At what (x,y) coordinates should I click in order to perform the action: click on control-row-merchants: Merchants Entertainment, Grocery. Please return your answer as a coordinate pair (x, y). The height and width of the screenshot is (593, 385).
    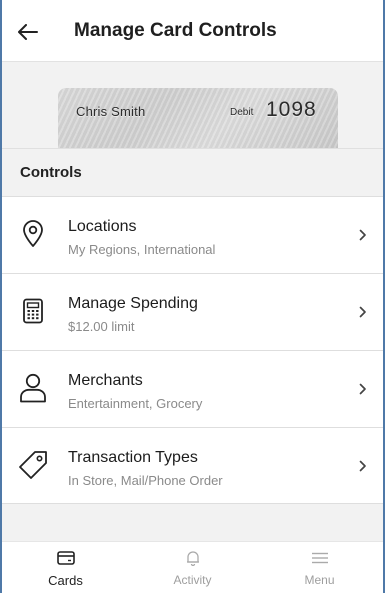
    Looking at the image, I should click on (192, 388).